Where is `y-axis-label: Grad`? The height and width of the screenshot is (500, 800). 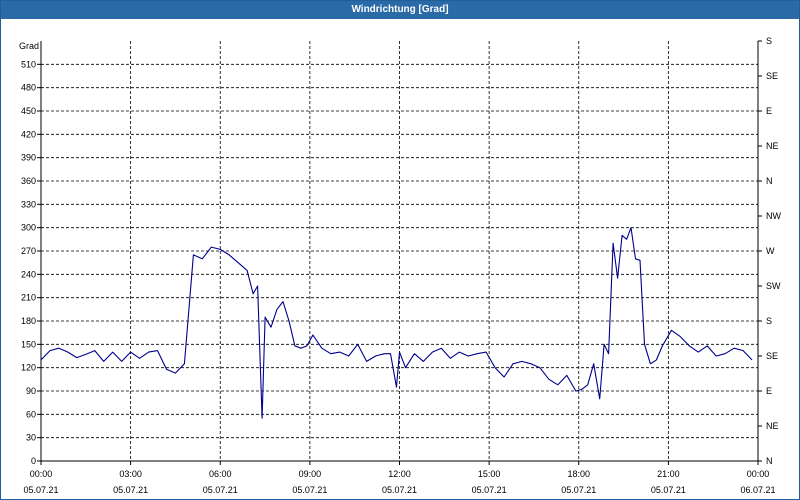 y-axis-label: Grad is located at coordinates (29, 46).